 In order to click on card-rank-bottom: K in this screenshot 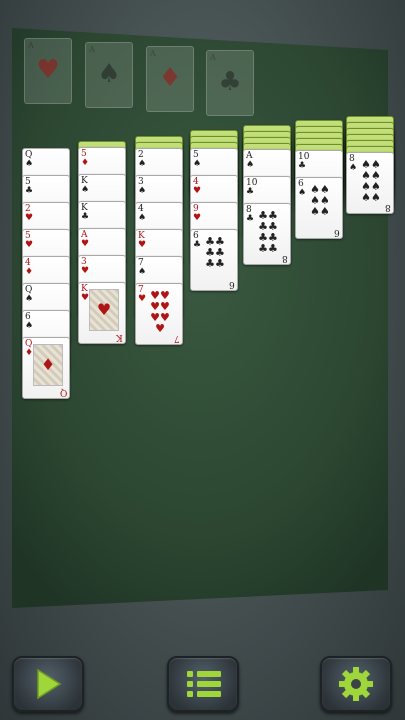, I will do `click(119, 337)`.